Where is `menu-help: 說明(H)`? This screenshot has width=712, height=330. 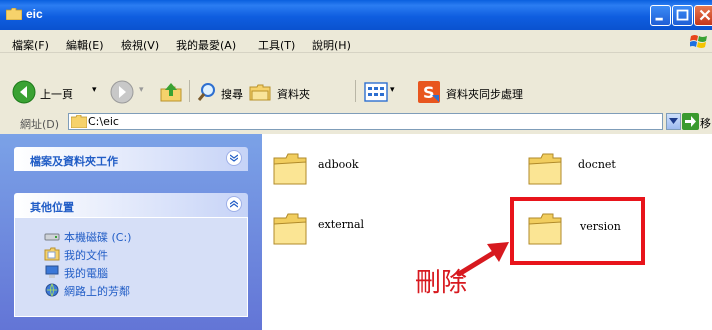 menu-help: 說明(H) is located at coordinates (331, 45).